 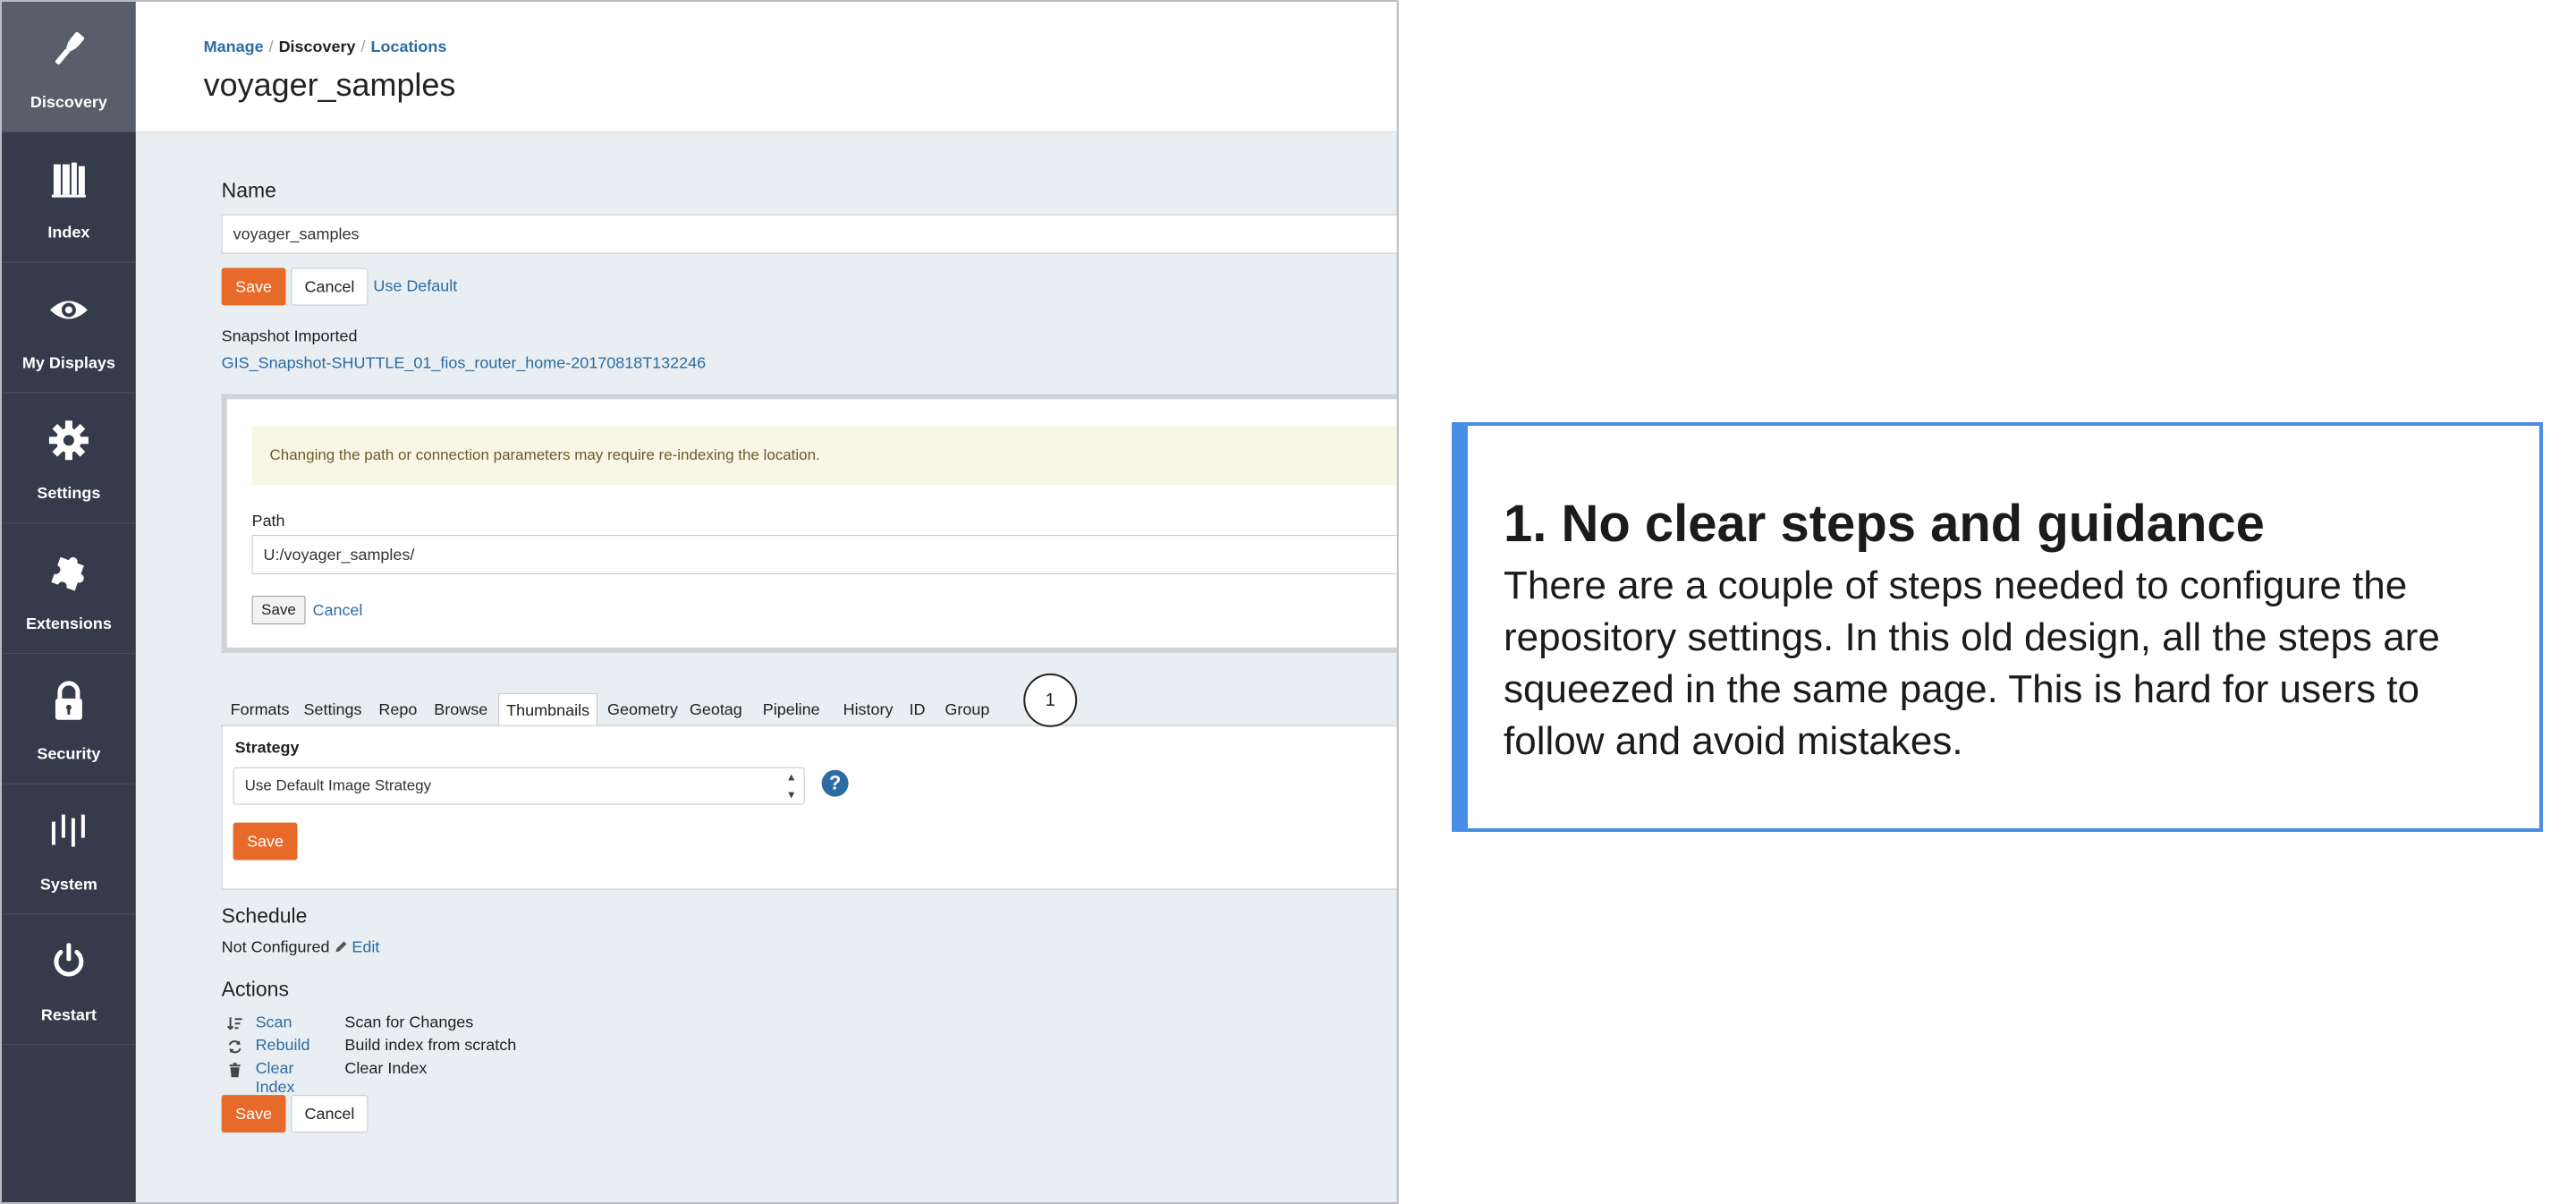 I want to click on breadcrumb-manage: Manage, so click(x=234, y=47).